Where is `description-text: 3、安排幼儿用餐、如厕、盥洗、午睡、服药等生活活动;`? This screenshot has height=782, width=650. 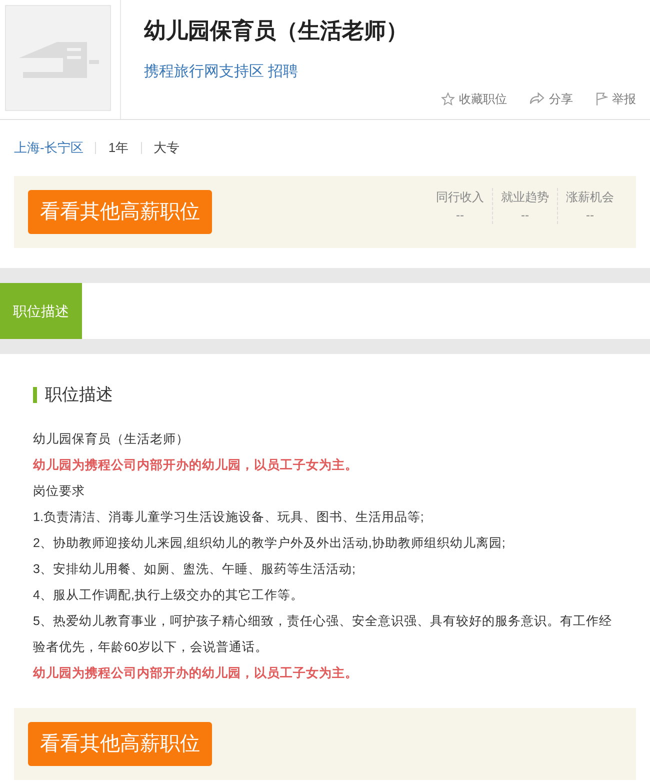 description-text: 3、安排幼儿用餐、如厕、盥洗、午睡、服药等生活活动; is located at coordinates (194, 569).